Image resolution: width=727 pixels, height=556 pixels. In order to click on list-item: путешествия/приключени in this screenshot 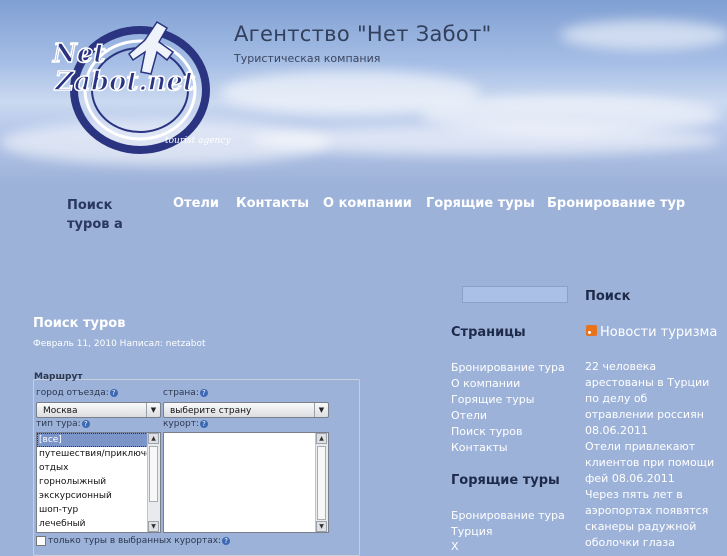, I will do `click(98, 454)`.